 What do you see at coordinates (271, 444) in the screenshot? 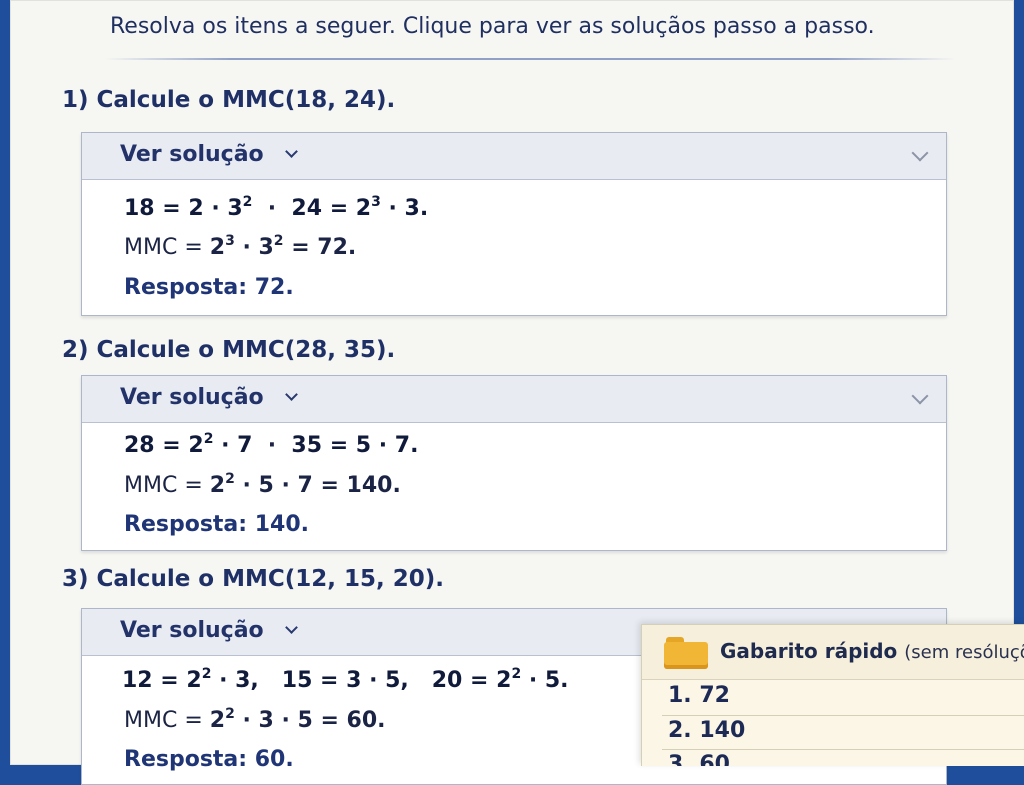
I see `factorization-line: 28 = 22 · 7 · 35 = 5 · 7.` at bounding box center [271, 444].